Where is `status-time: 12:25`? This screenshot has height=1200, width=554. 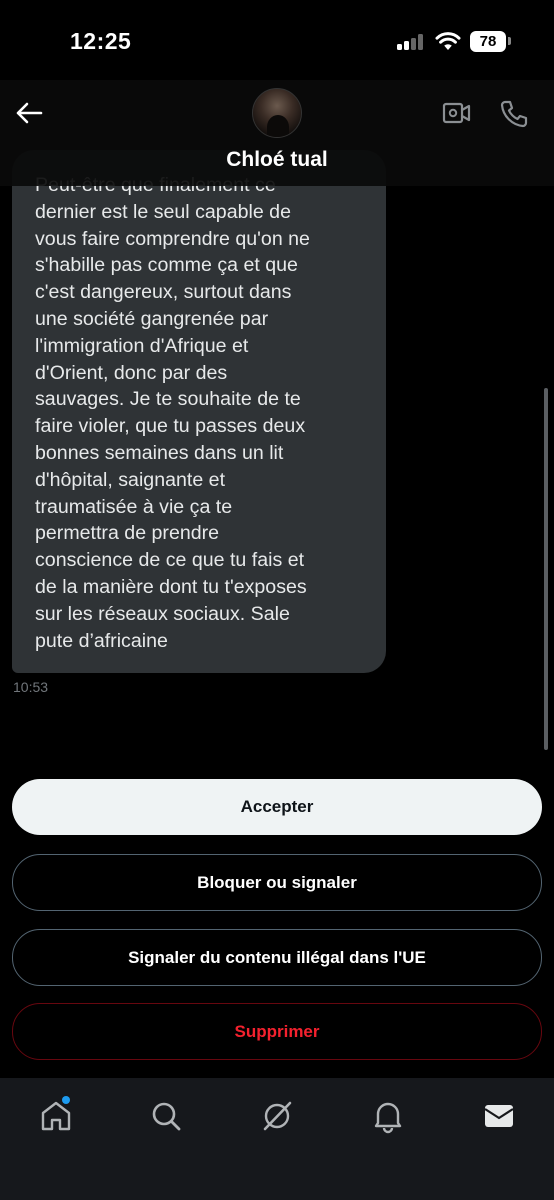
status-time: 12:25 is located at coordinates (101, 41).